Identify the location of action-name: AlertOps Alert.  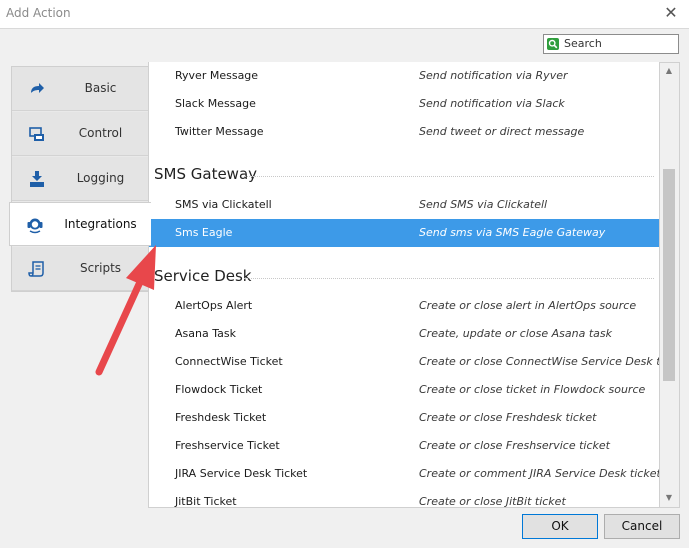
(214, 305).